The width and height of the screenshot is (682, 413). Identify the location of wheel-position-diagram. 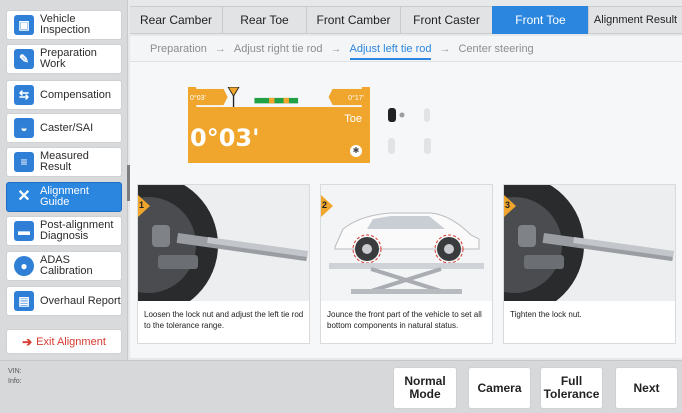
(409, 131).